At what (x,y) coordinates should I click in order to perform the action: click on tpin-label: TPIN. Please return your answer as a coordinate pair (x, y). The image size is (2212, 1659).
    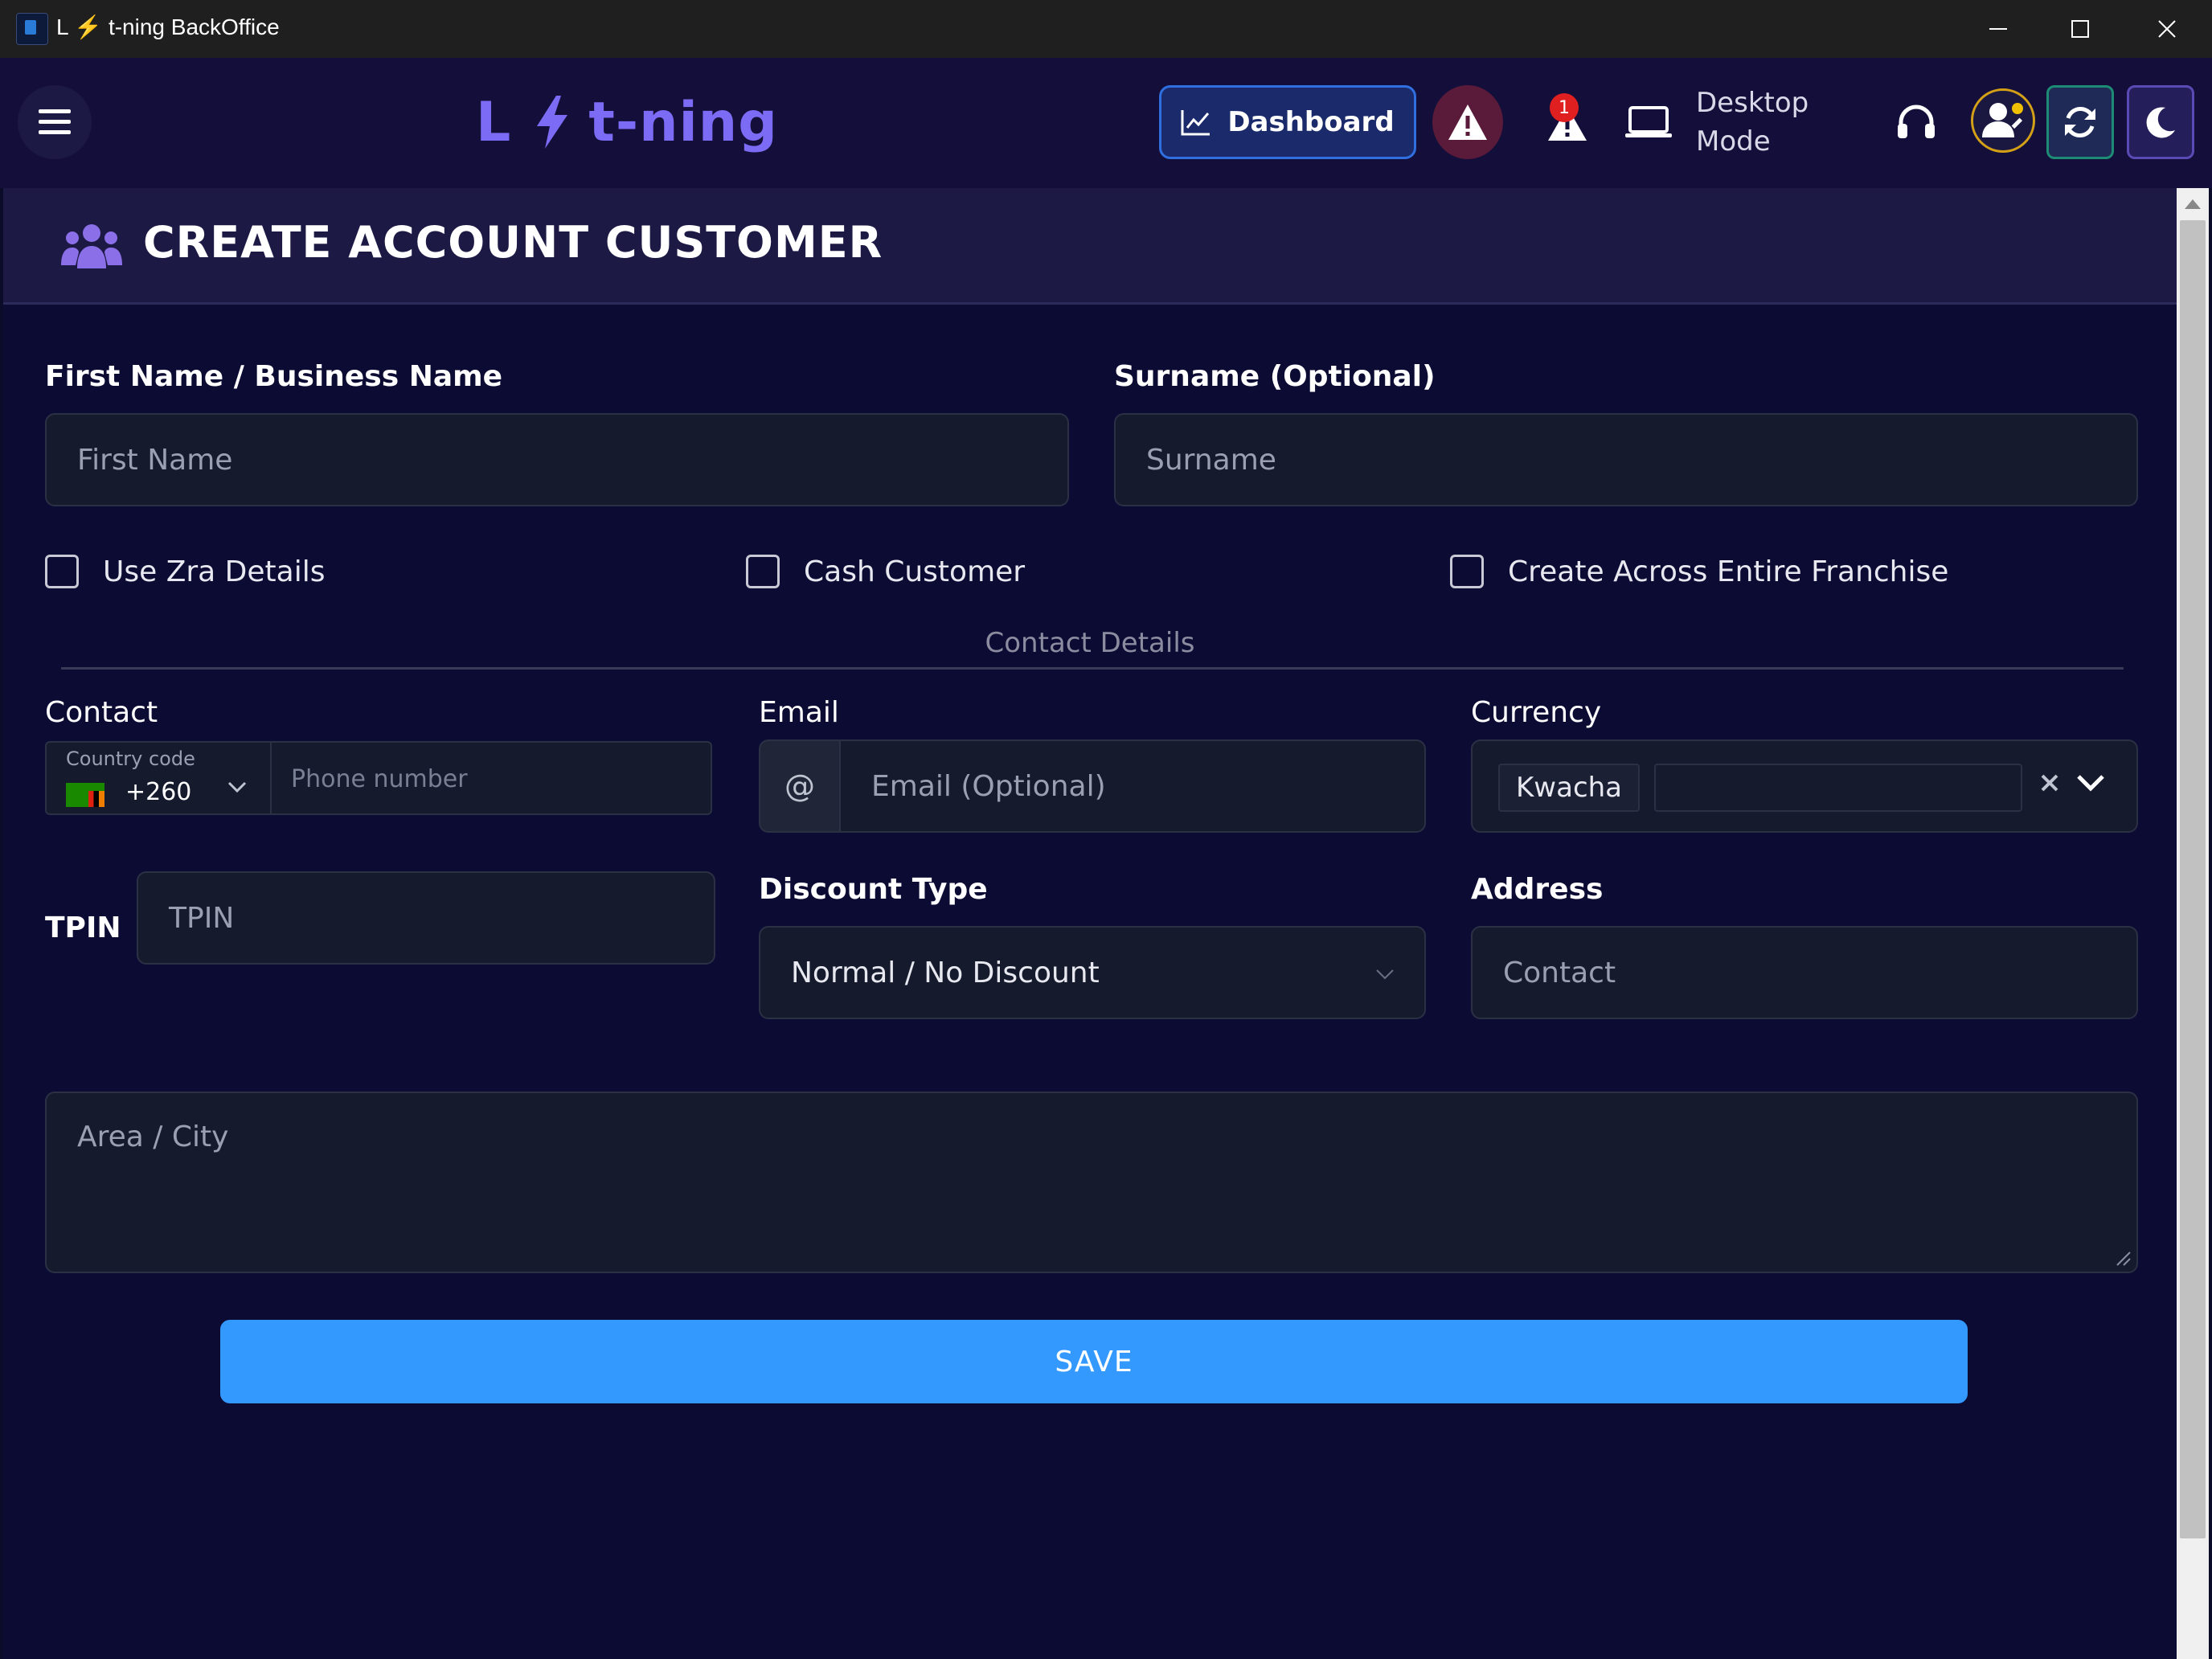
    Looking at the image, I should click on (83, 928).